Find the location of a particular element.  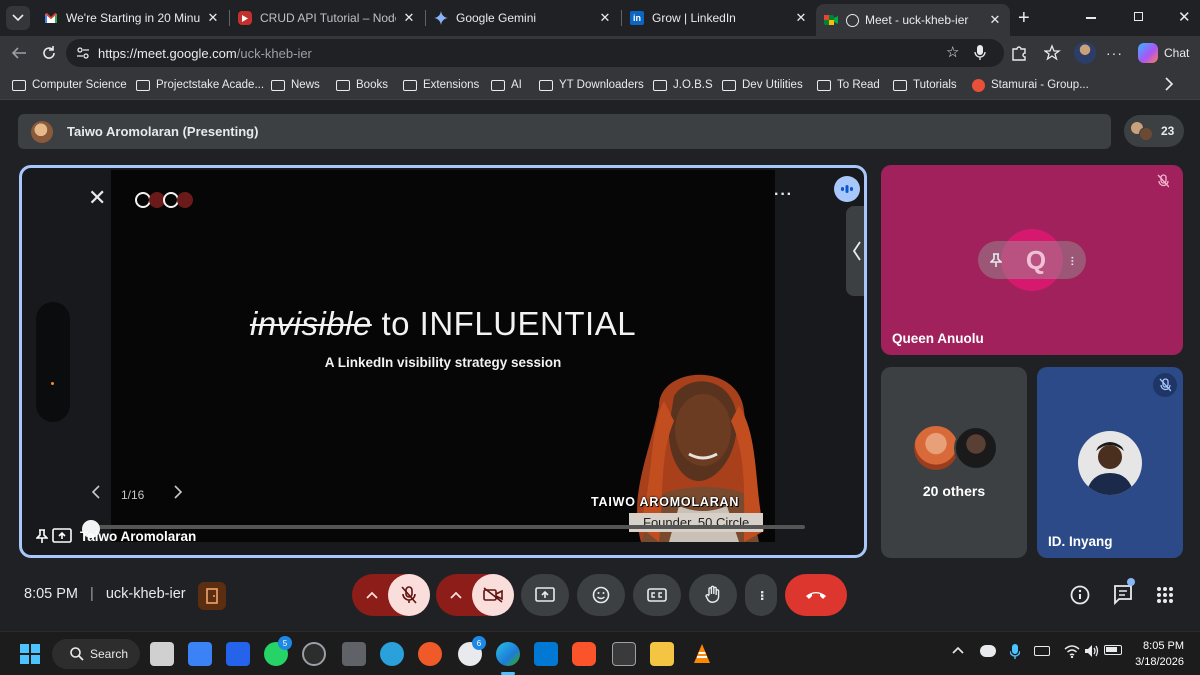

more-bookmarks-icon is located at coordinates (1169, 84).